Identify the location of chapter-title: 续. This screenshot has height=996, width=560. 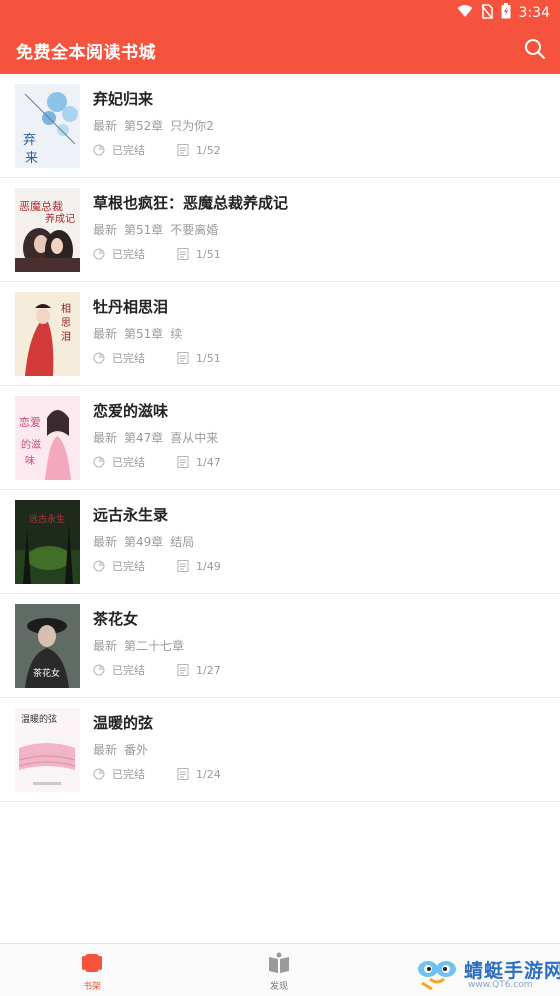
(176, 334).